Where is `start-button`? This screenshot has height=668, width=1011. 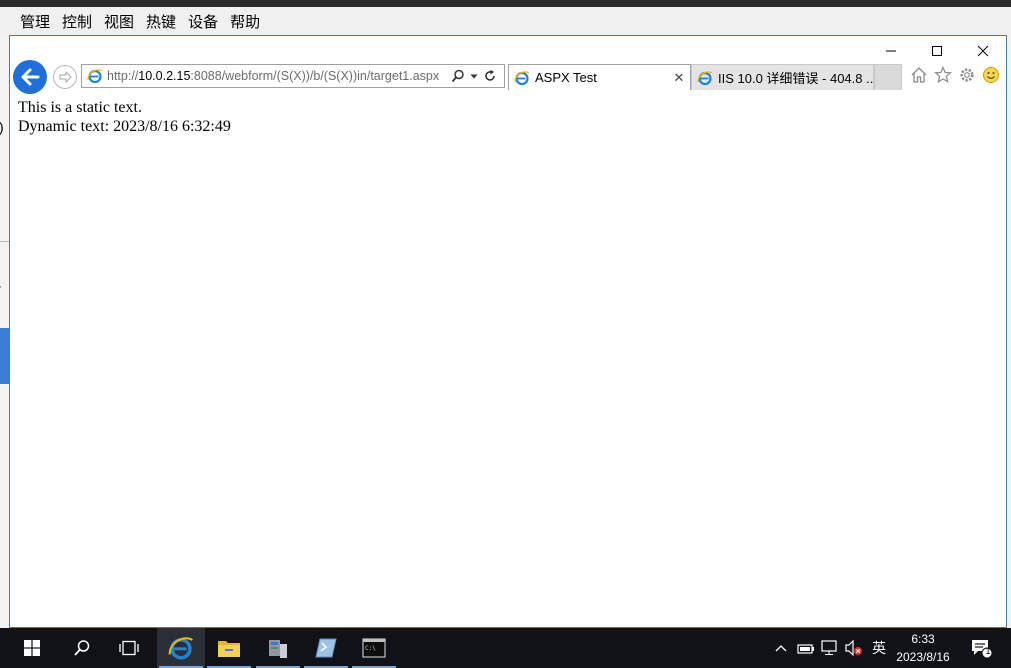 start-button is located at coordinates (32, 648).